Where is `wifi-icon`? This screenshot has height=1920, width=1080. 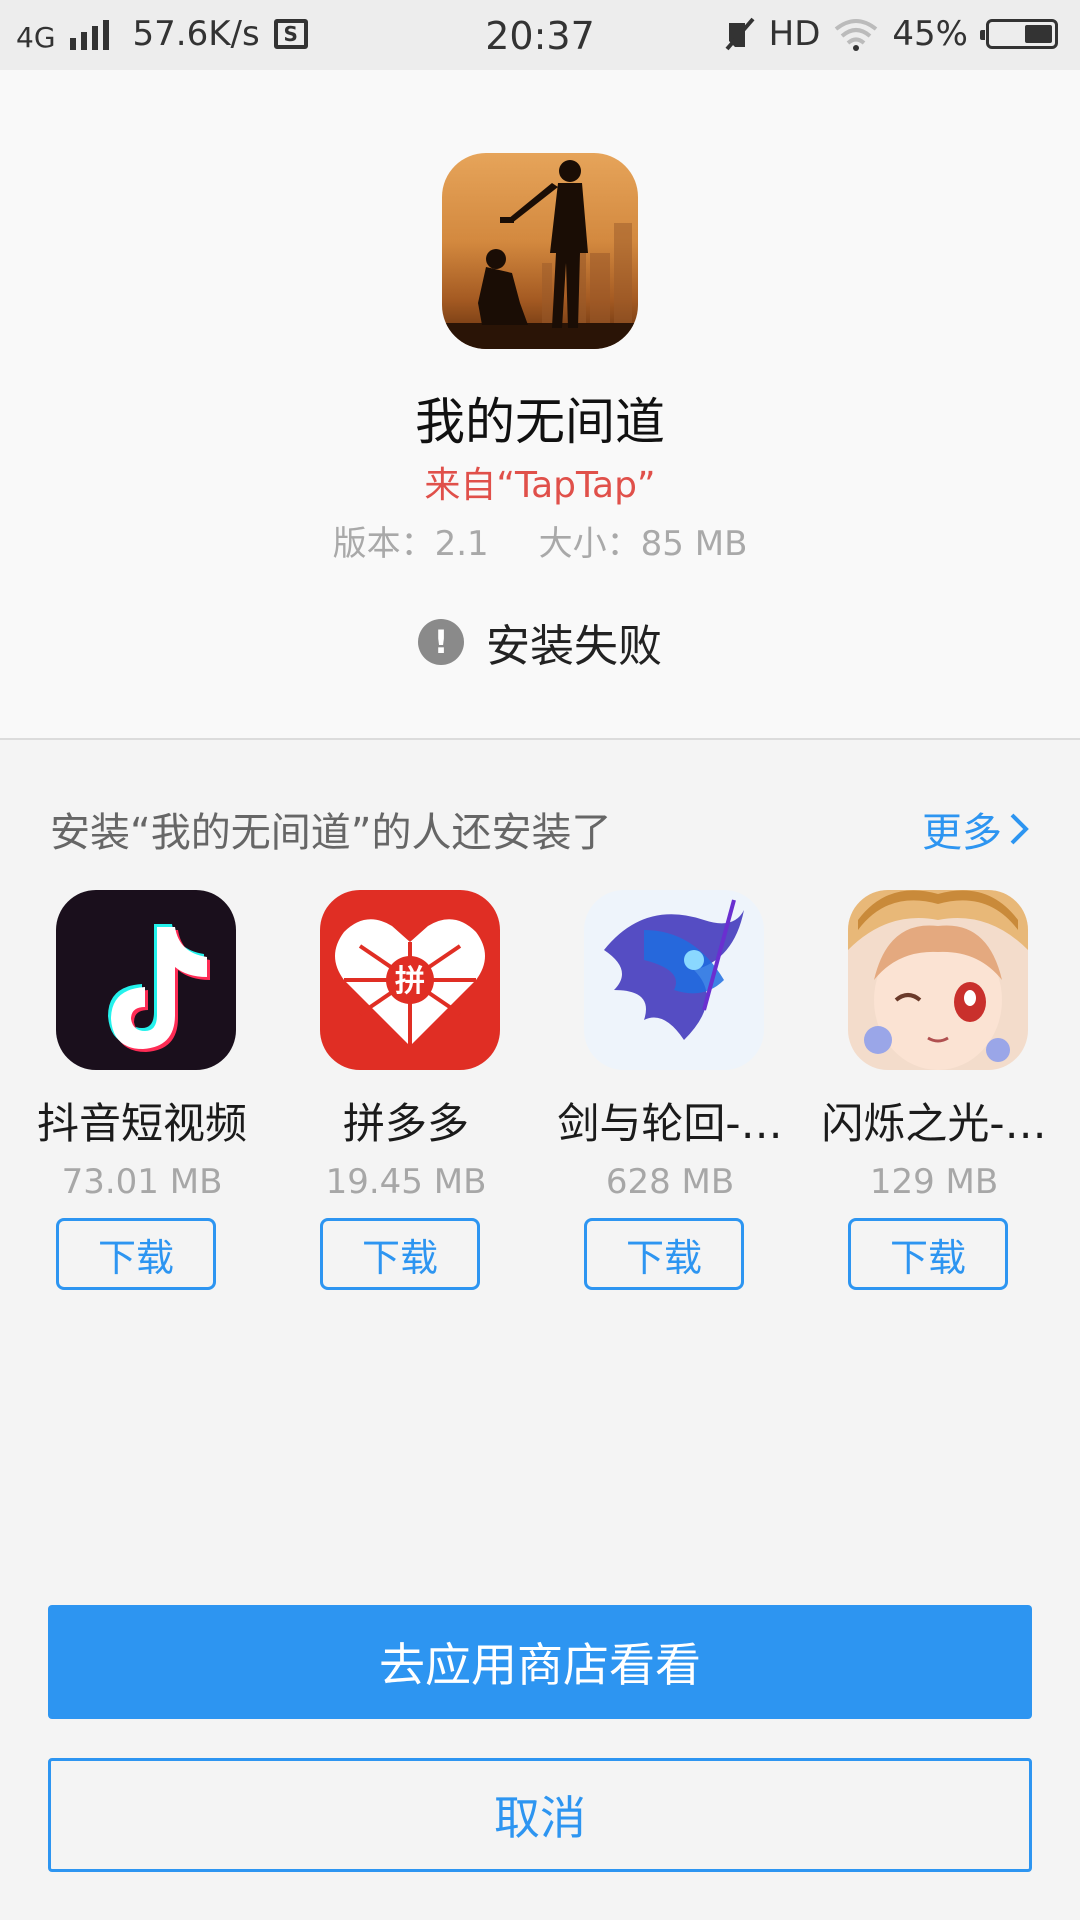 wifi-icon is located at coordinates (856, 34).